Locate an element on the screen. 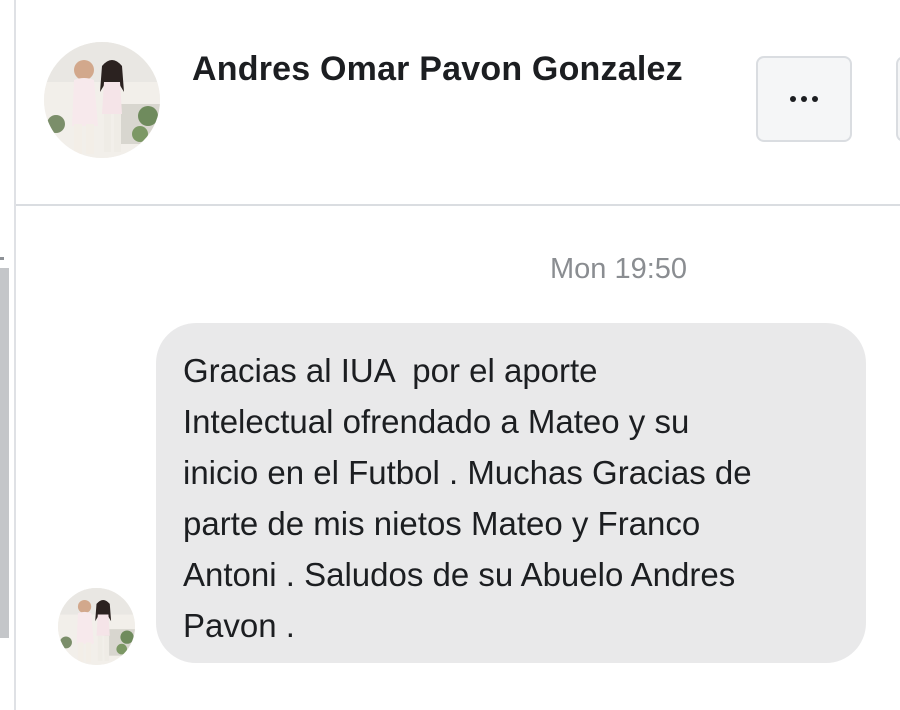 This screenshot has width=900, height=710. more-horizontal-icon is located at coordinates (804, 99).